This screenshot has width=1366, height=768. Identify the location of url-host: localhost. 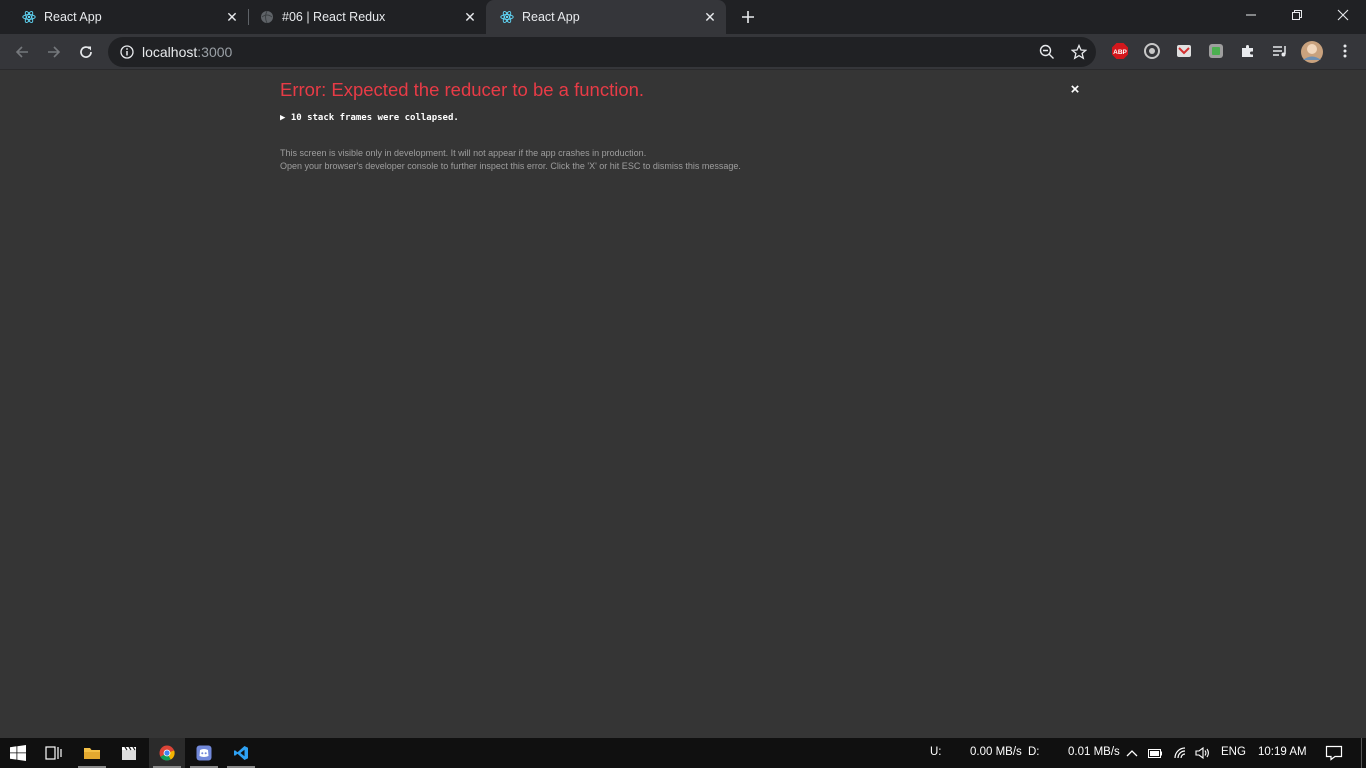
(170, 52).